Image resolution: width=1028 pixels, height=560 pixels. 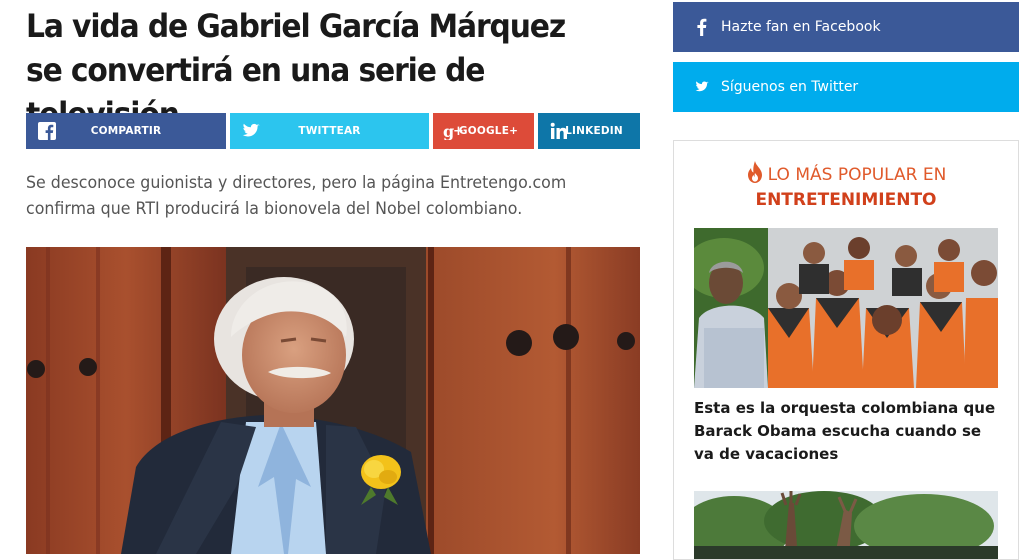 I want to click on share-twitter-button: TWITTEAR, so click(x=329, y=131).